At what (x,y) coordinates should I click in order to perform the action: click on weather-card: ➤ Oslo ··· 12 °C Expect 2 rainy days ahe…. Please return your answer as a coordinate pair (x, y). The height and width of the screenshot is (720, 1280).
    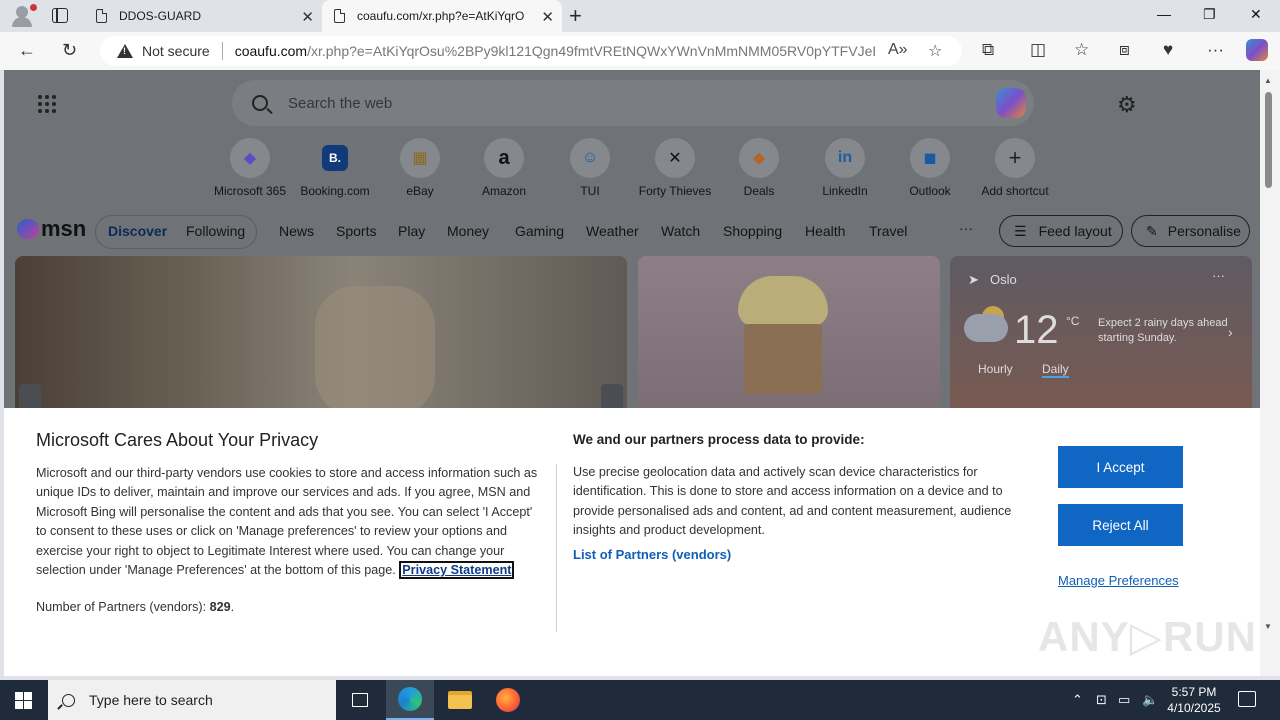
    Looking at the image, I should click on (1101, 336).